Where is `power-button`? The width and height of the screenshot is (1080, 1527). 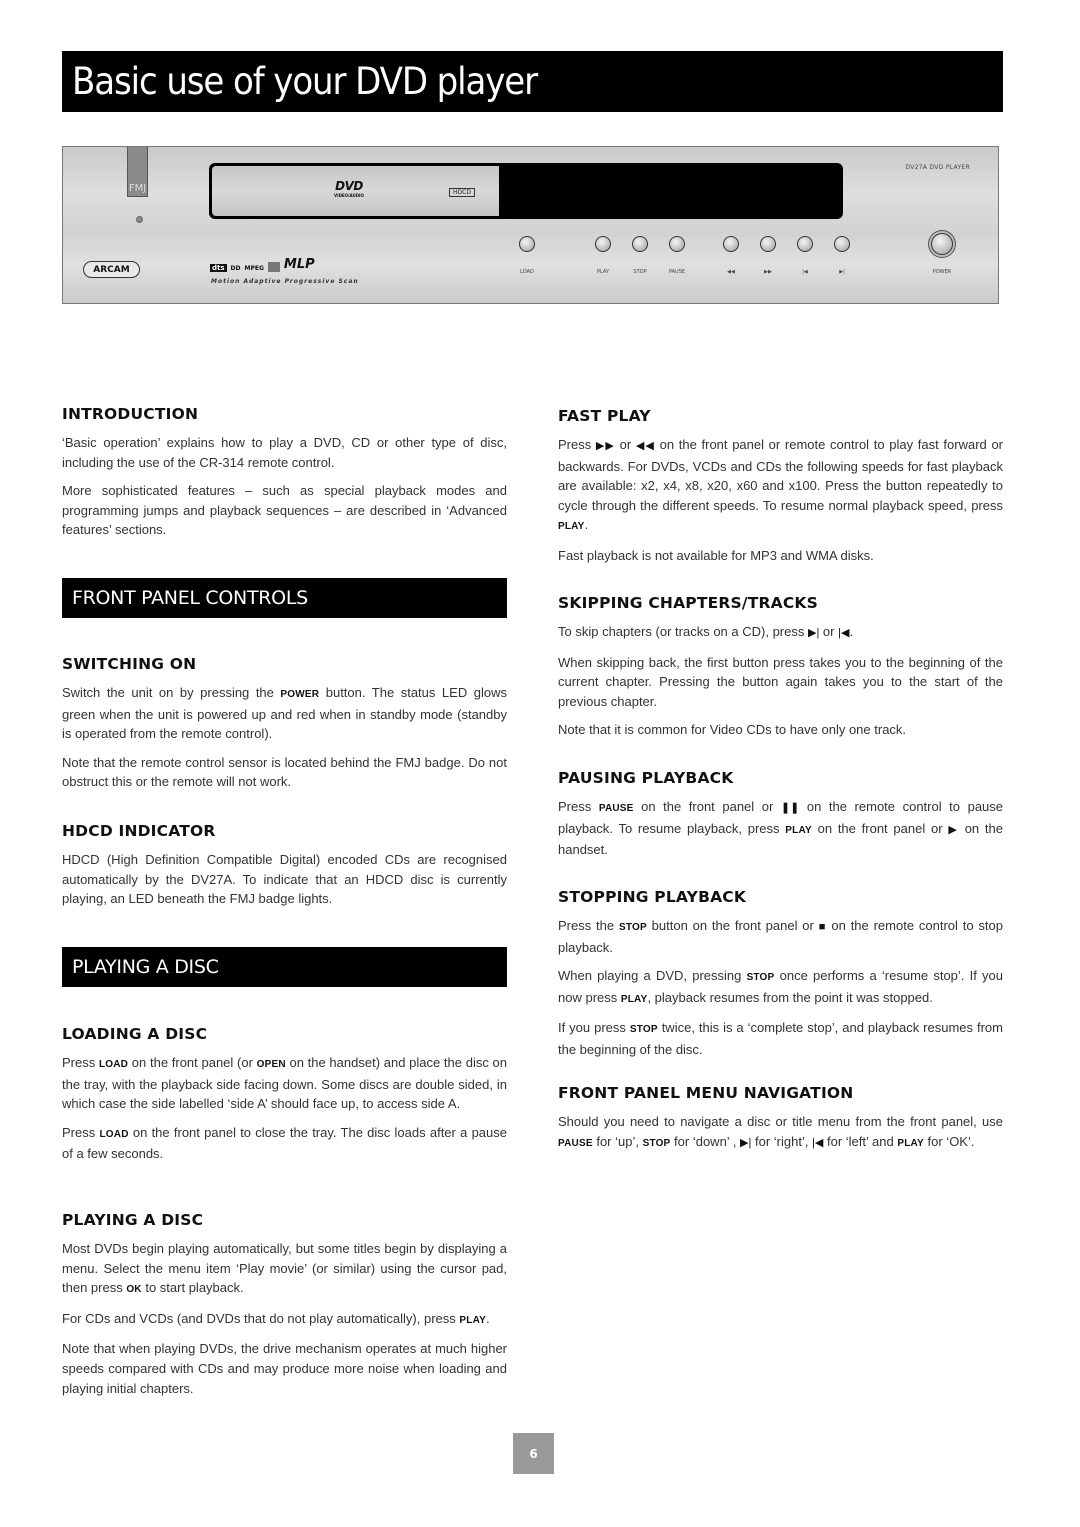
power-button is located at coordinates (942, 244).